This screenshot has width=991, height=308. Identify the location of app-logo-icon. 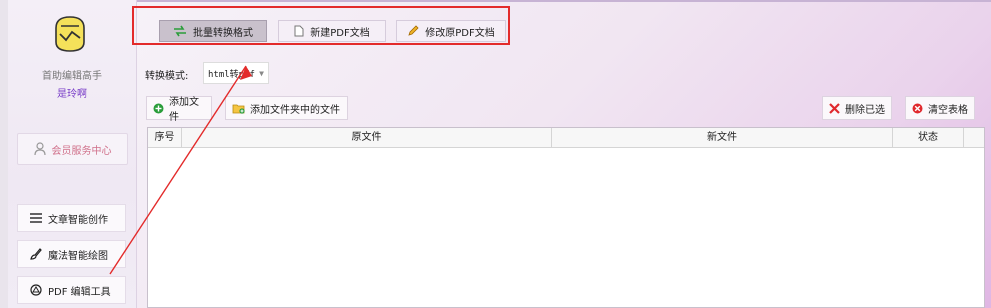
(70, 34).